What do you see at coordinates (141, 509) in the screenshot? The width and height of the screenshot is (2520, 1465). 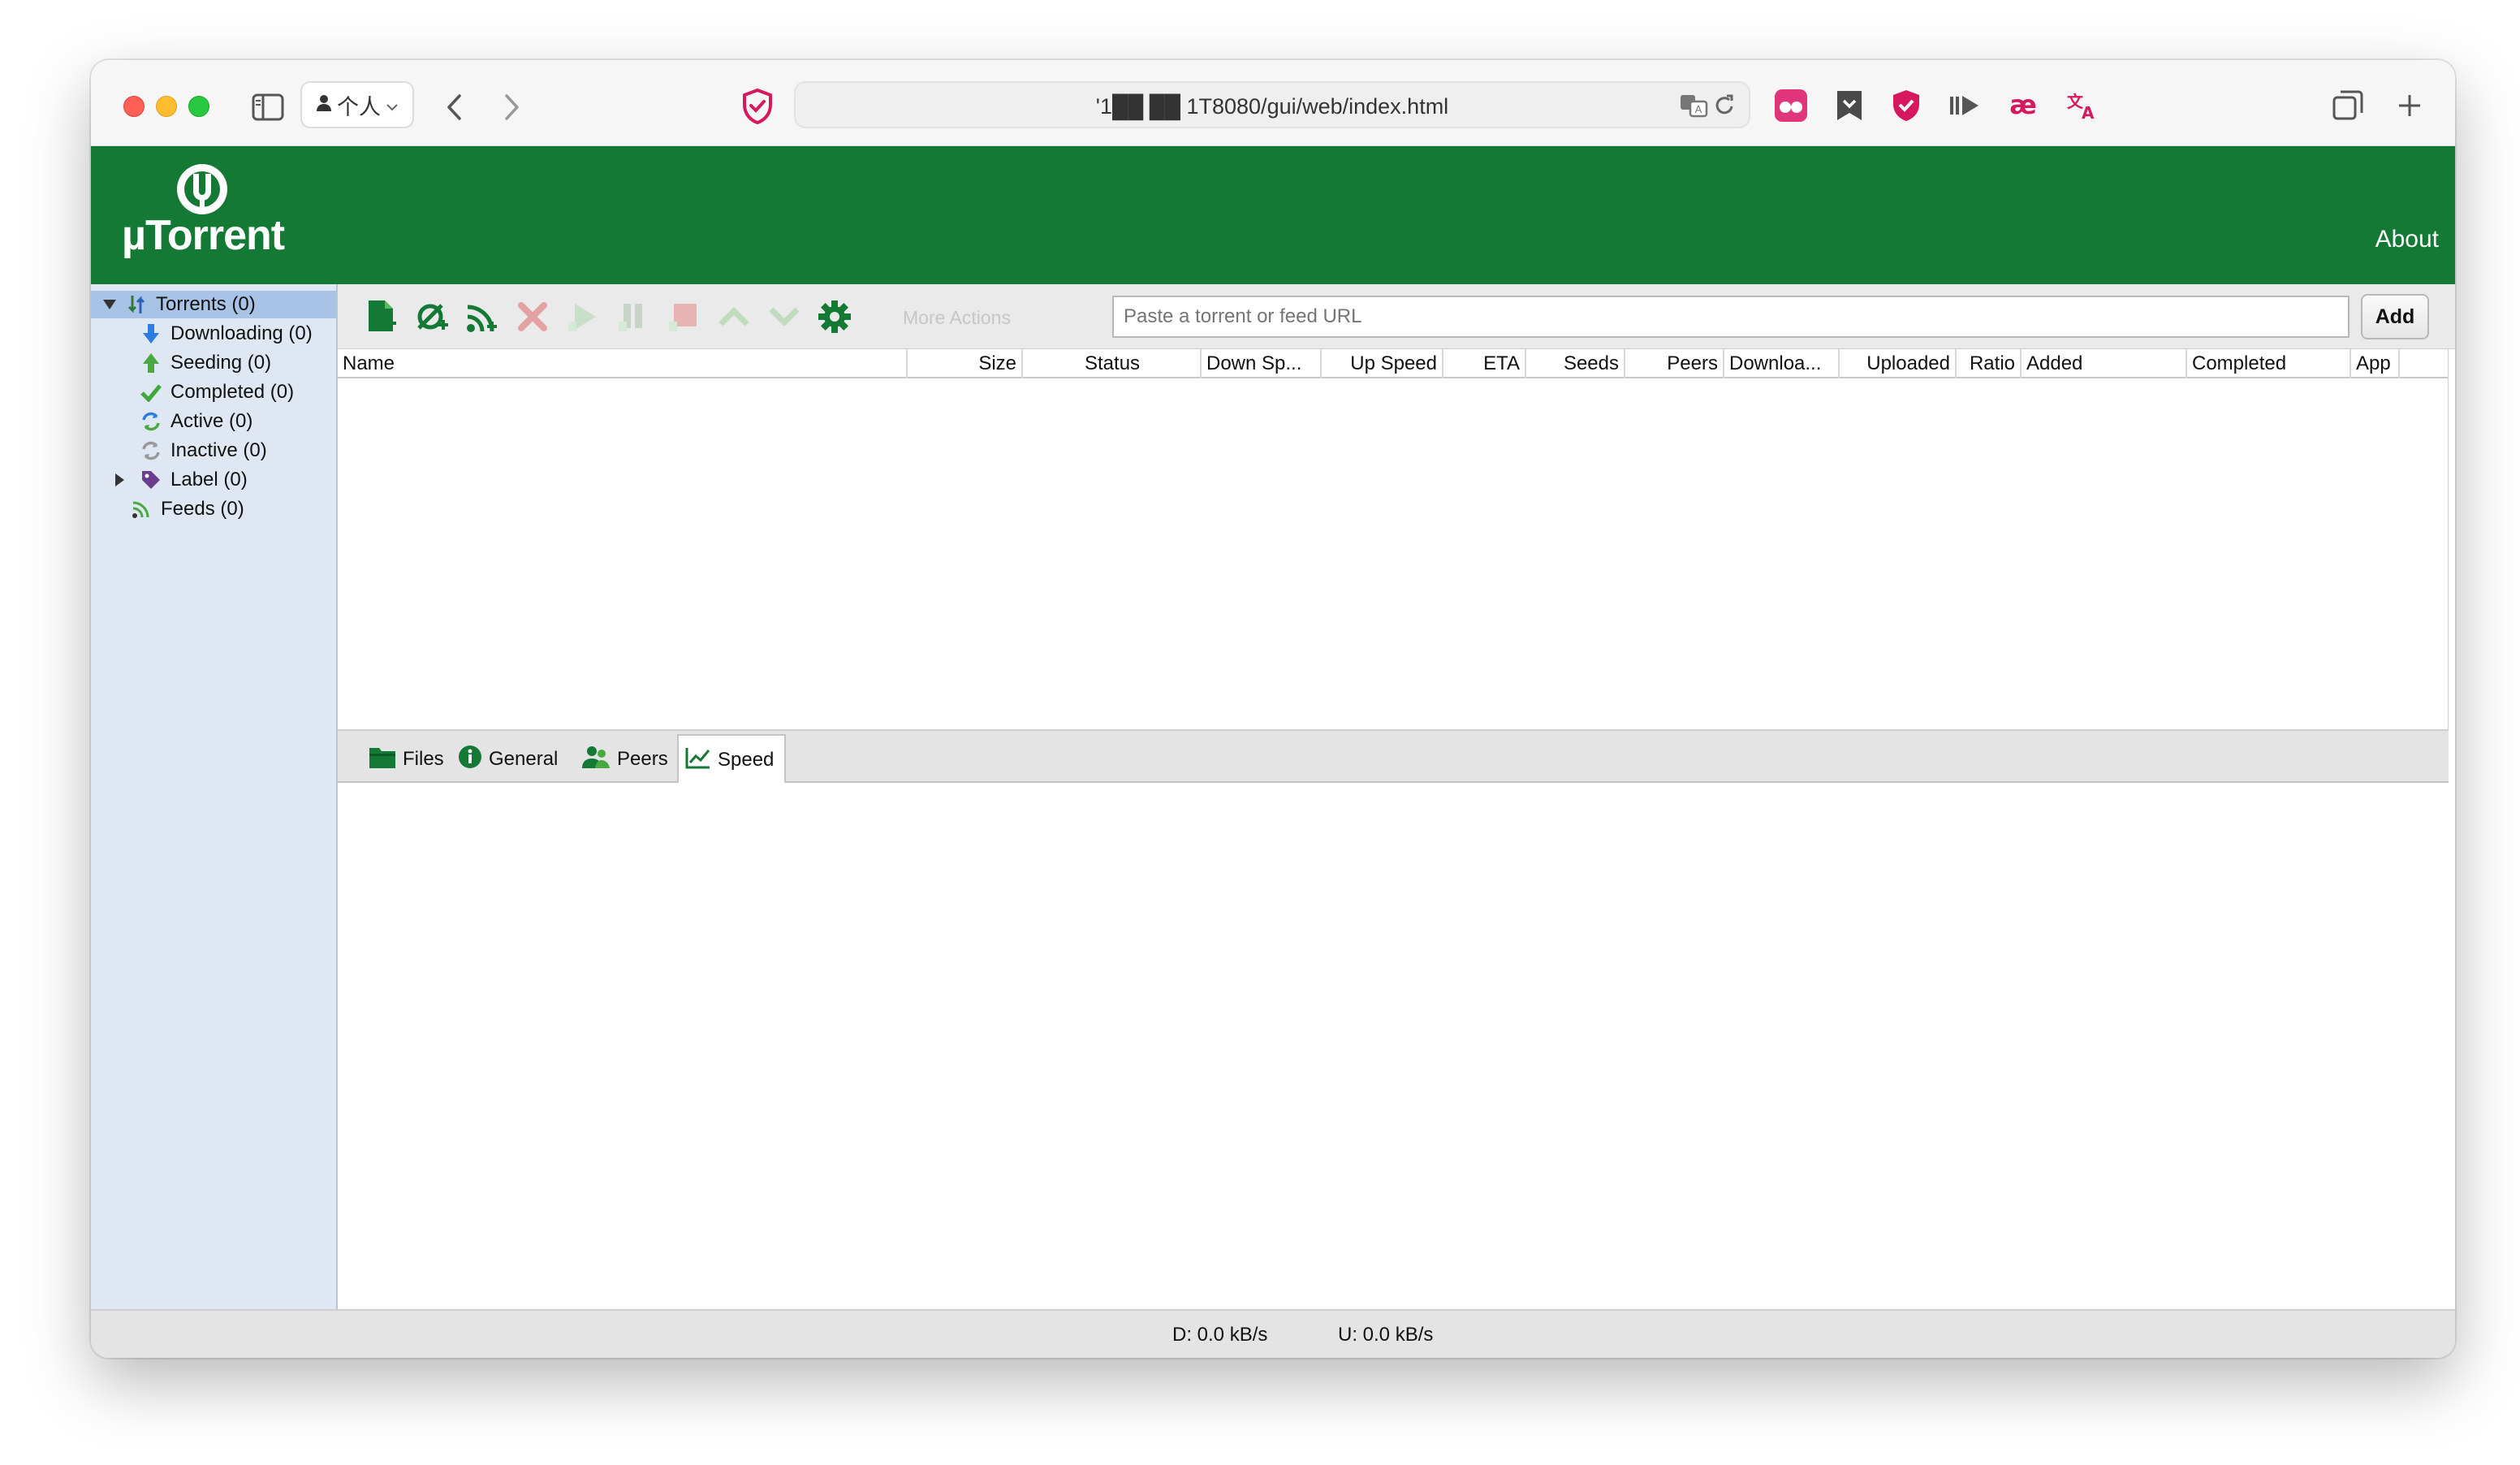 I see `rss-feed-icon` at bounding box center [141, 509].